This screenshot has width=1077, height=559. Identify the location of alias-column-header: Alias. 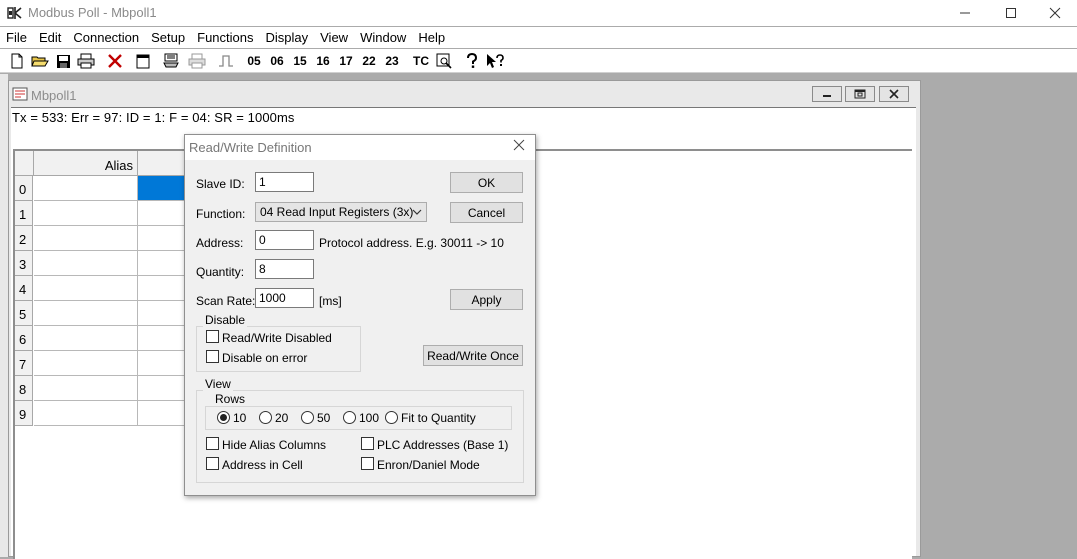
(86, 163).